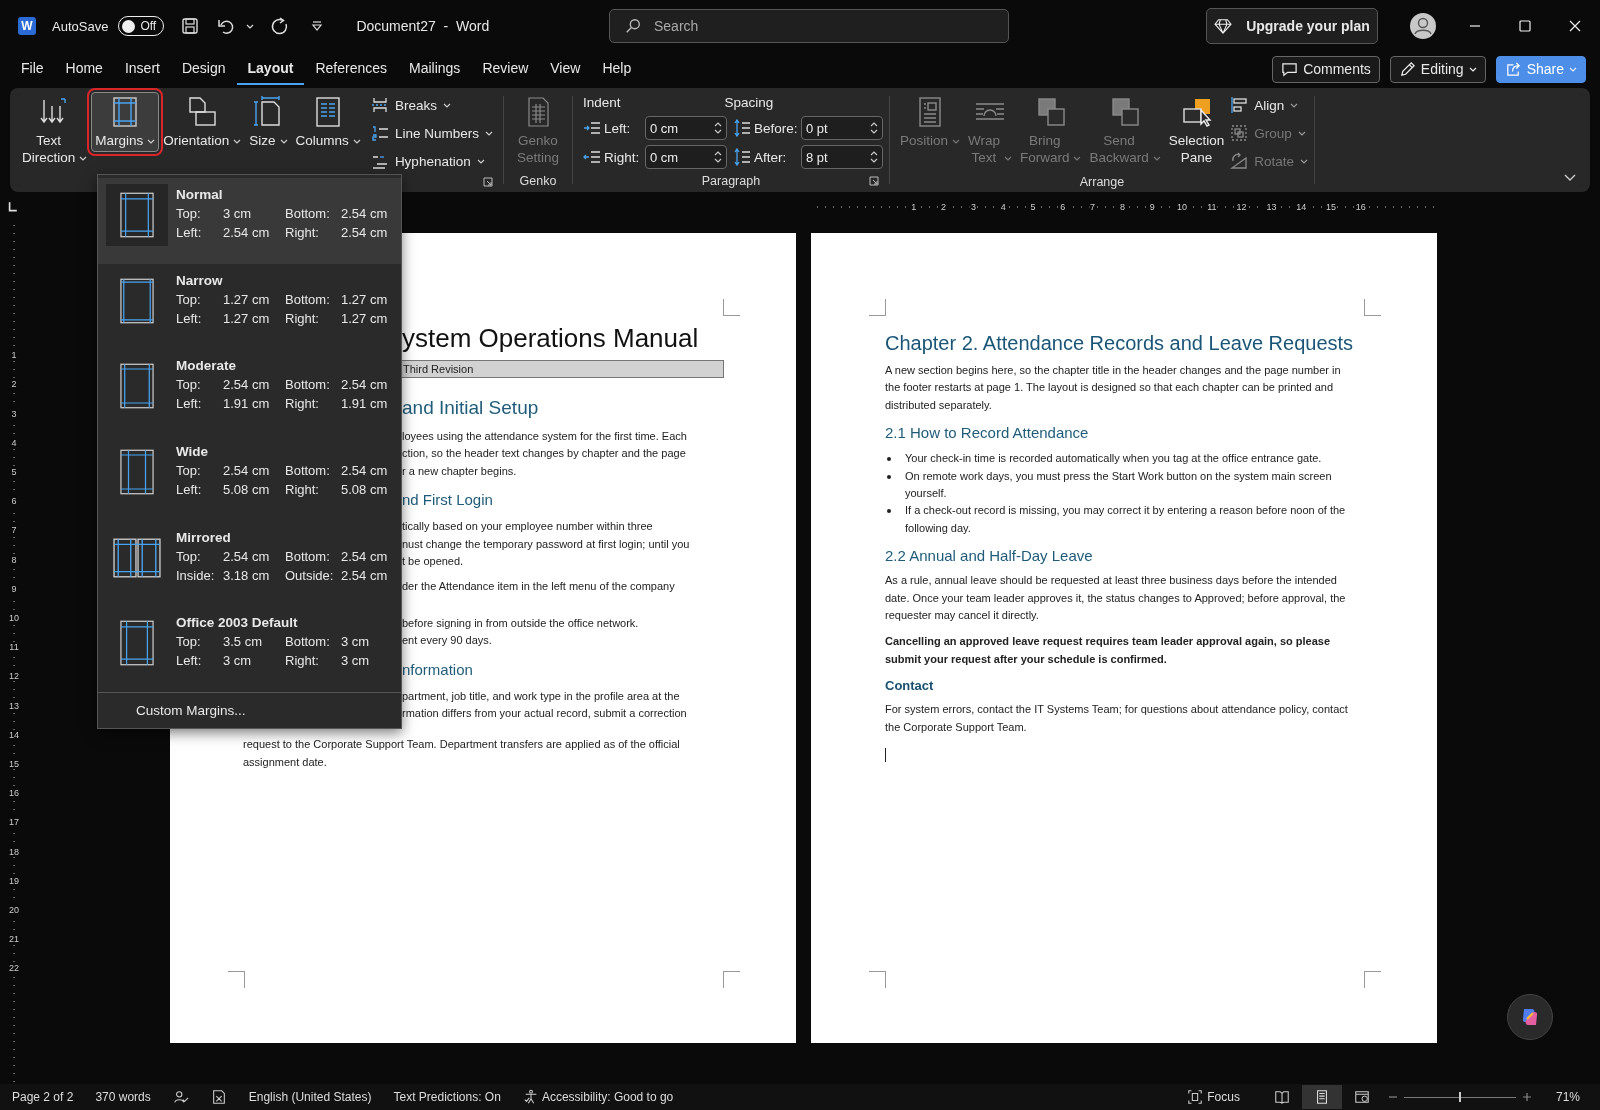 This screenshot has width=1600, height=1110. Describe the element at coordinates (505, 69) in the screenshot. I see `menu-tab: Review` at that location.